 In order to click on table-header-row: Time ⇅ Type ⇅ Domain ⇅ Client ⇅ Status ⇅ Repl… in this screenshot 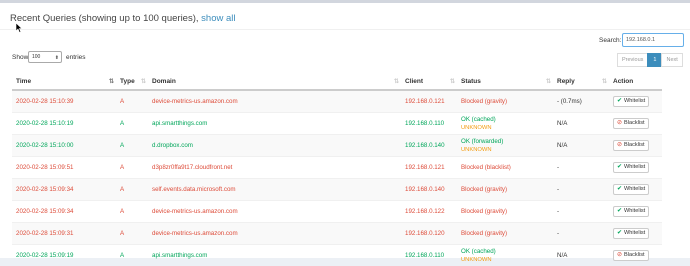, I will do `click(337, 82)`.